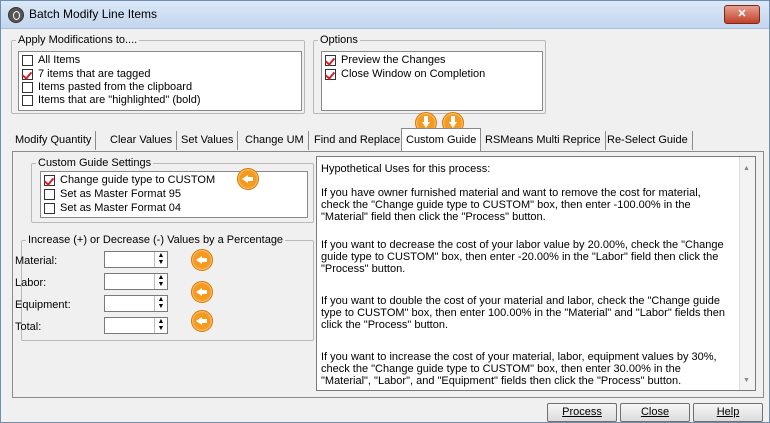 Image resolution: width=770 pixels, height=423 pixels. What do you see at coordinates (728, 412) in the screenshot?
I see `help-button: Help` at bounding box center [728, 412].